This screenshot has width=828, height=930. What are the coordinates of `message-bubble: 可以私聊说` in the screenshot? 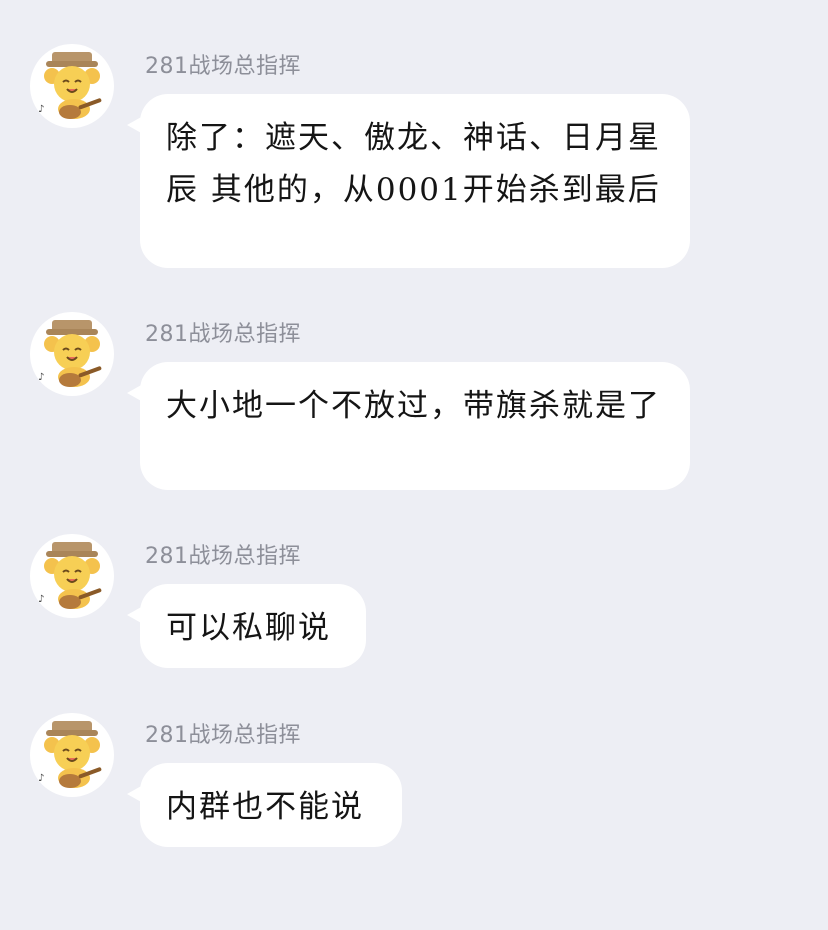 It's located at (253, 626).